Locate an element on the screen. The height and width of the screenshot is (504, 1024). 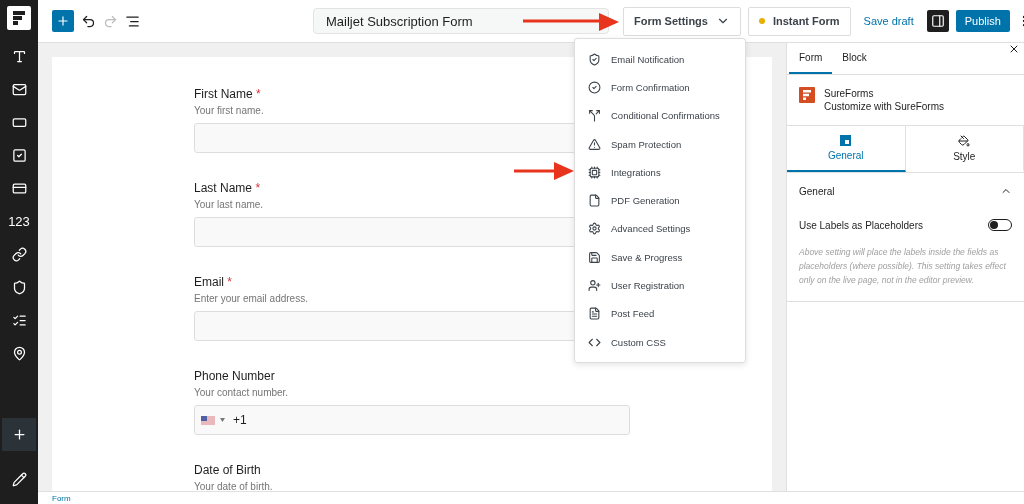
section-header: General is located at coordinates (905, 191).